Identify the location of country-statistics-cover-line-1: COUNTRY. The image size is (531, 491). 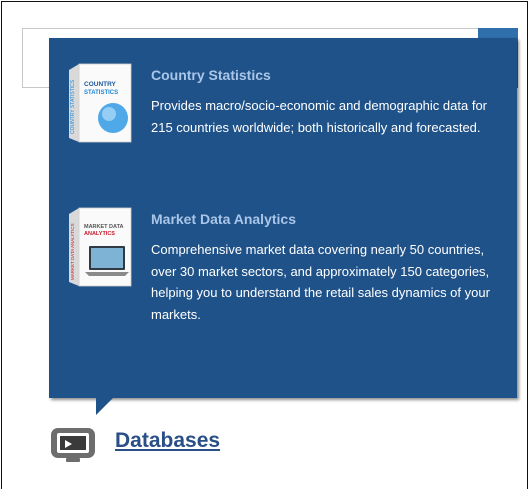
(100, 84).